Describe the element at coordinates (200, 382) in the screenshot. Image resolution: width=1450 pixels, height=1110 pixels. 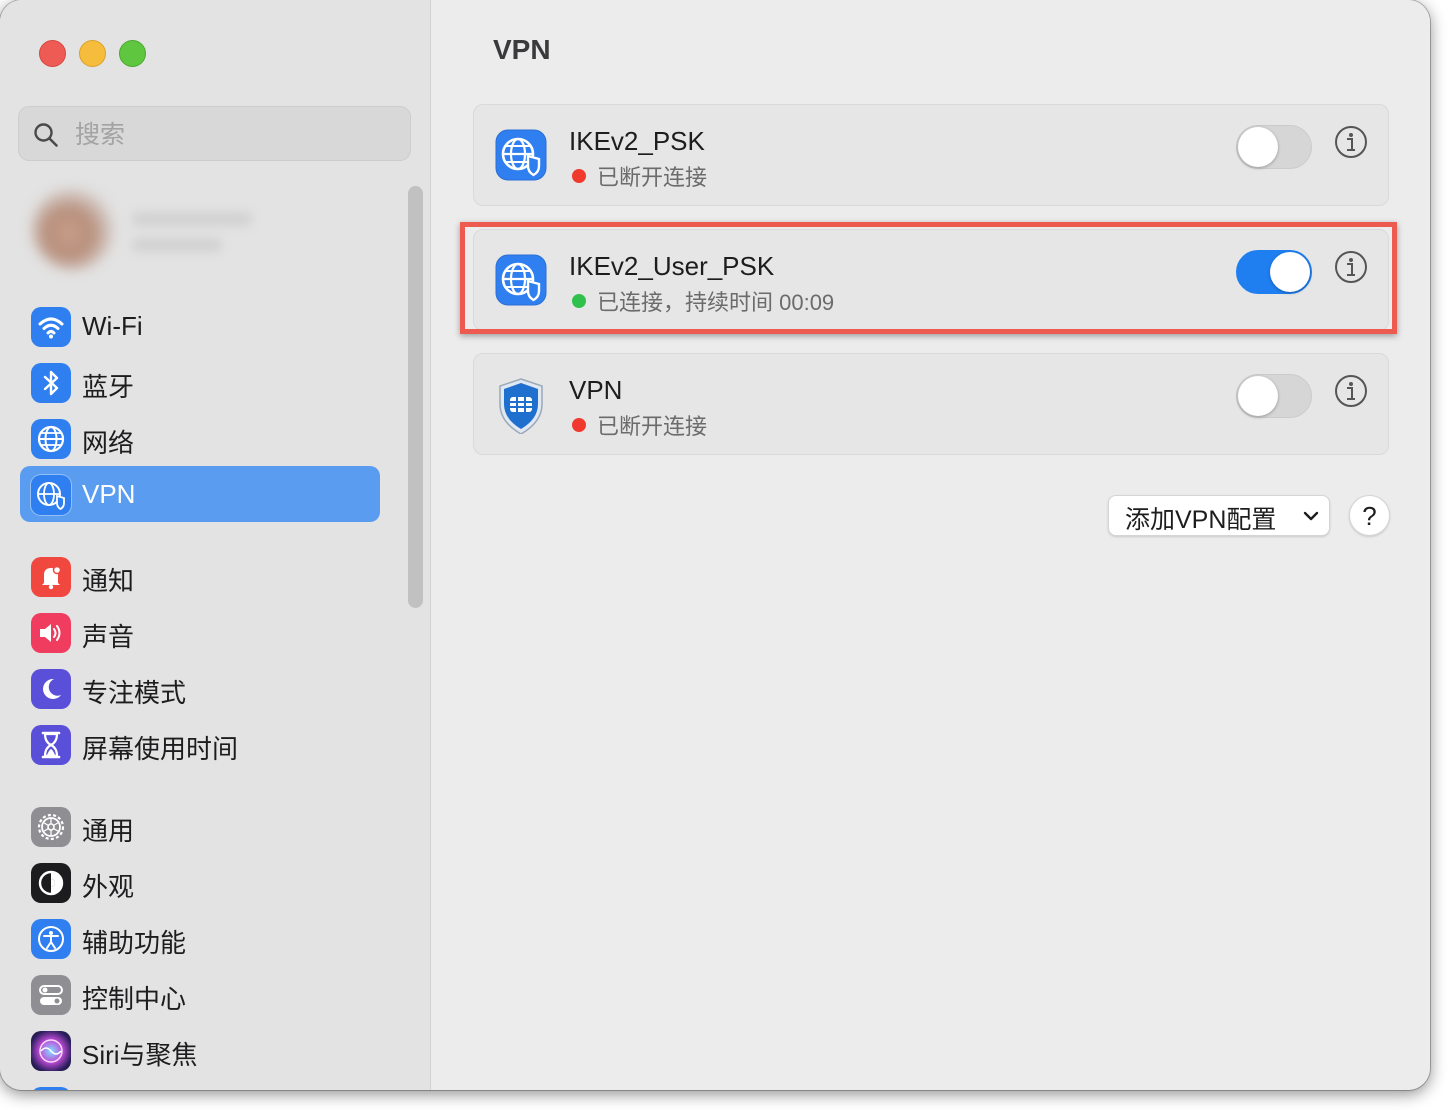
I see `sidebar-item-bluetooth: 蓝牙` at that location.